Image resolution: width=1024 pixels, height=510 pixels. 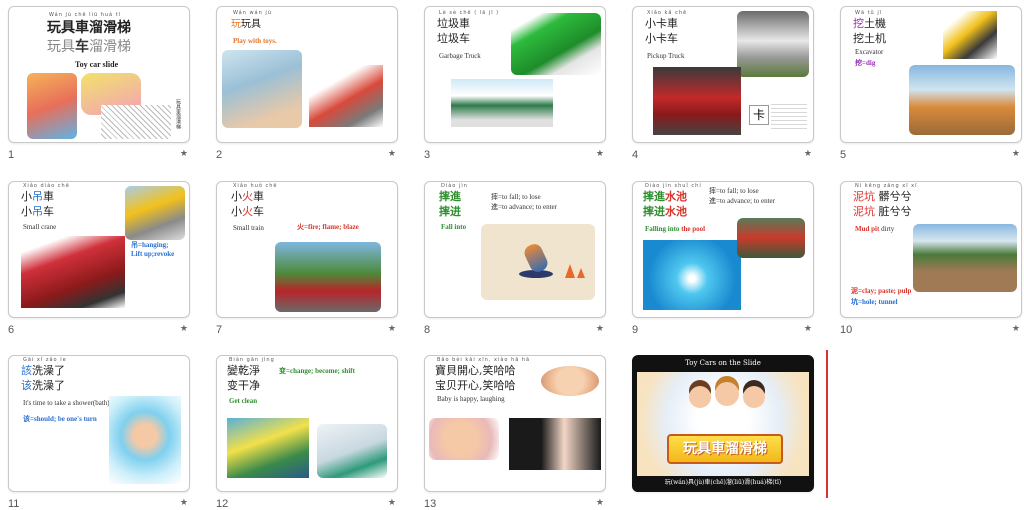 What do you see at coordinates (846, 330) in the screenshot?
I see `slide-number: 10` at bounding box center [846, 330].